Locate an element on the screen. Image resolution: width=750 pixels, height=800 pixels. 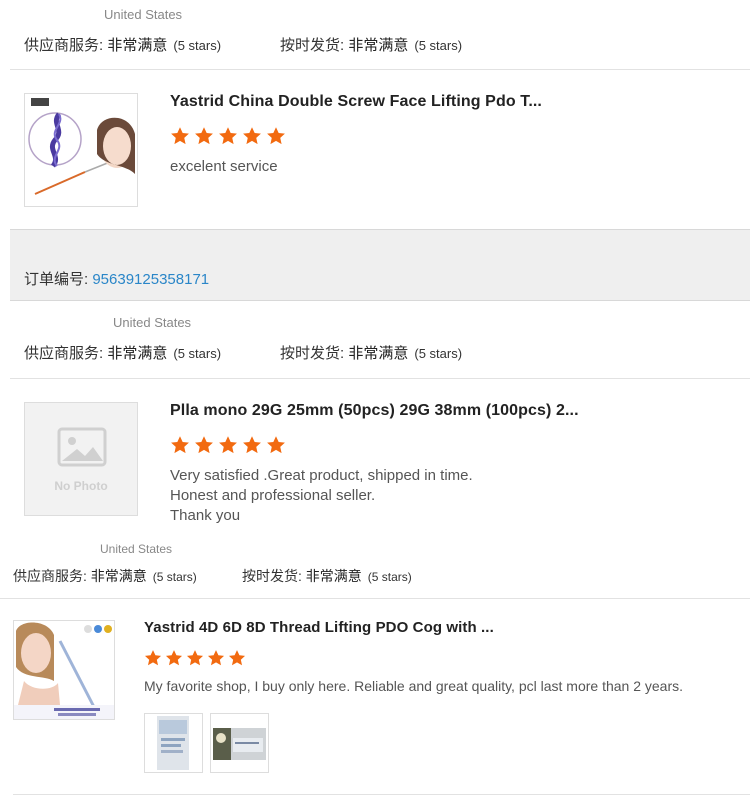
order-number-row: 订单编号: 95639125358171 is located at coordinates (117, 279).